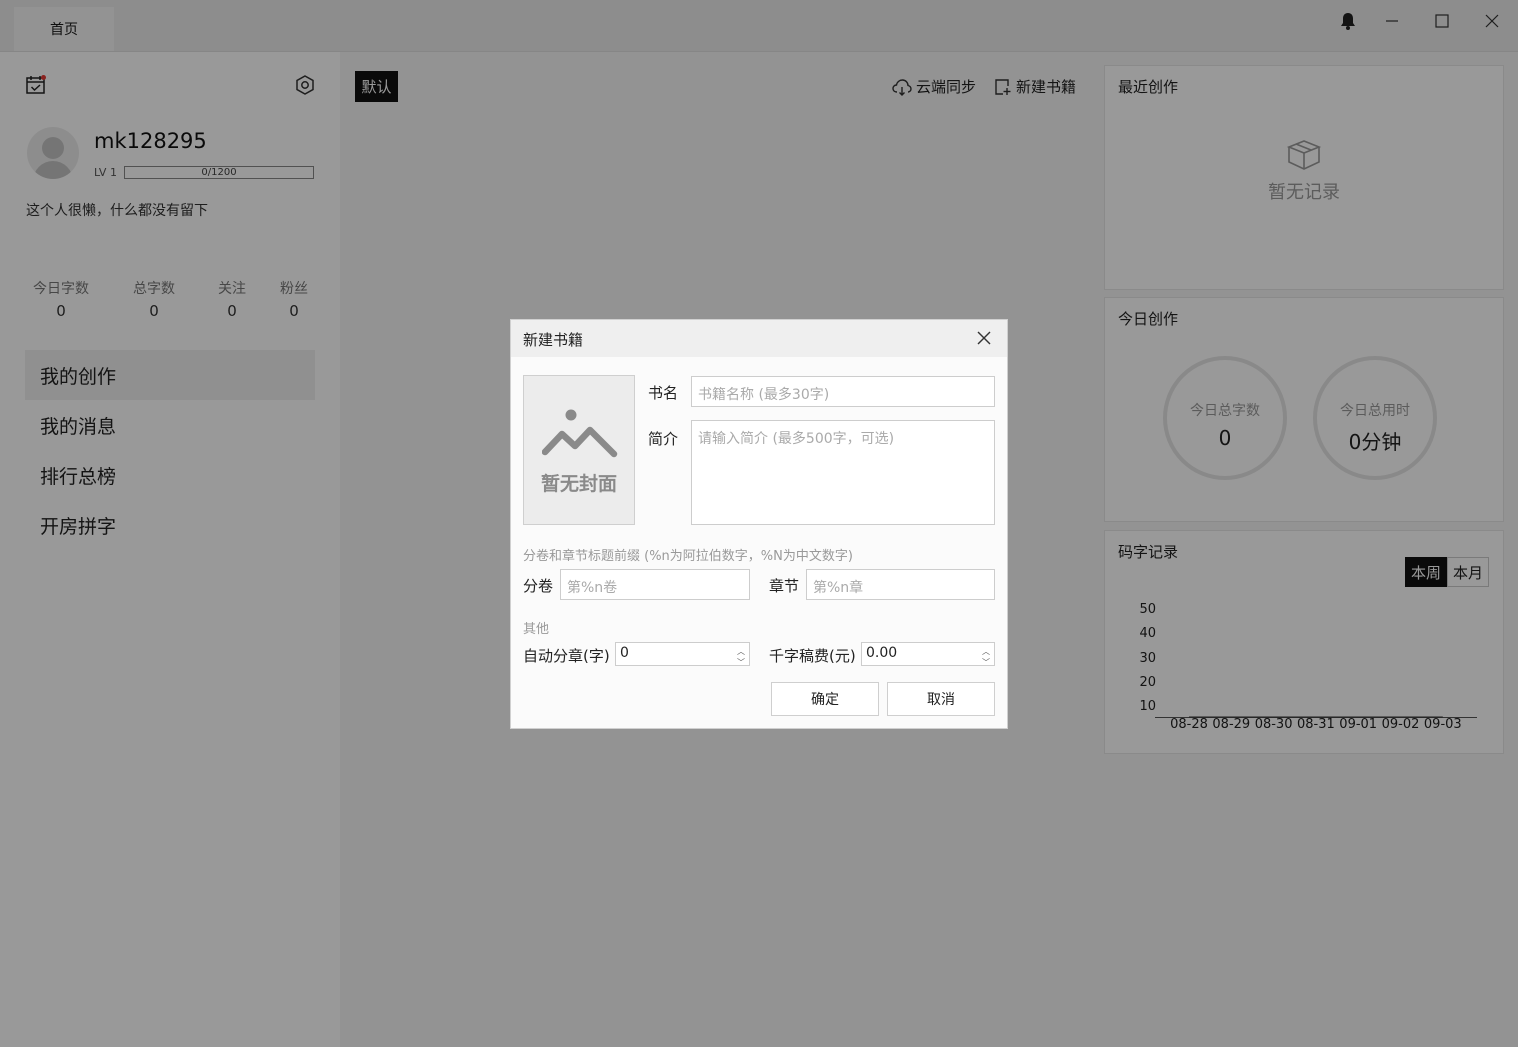 The width and height of the screenshot is (1518, 1047). What do you see at coordinates (843, 391) in the screenshot?
I see `book-name-input: 书籍名称 (最多30字)` at bounding box center [843, 391].